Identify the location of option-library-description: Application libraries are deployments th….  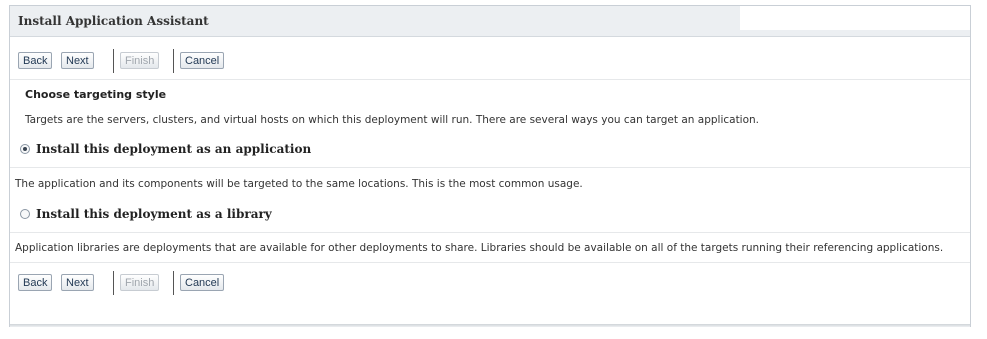
(479, 248).